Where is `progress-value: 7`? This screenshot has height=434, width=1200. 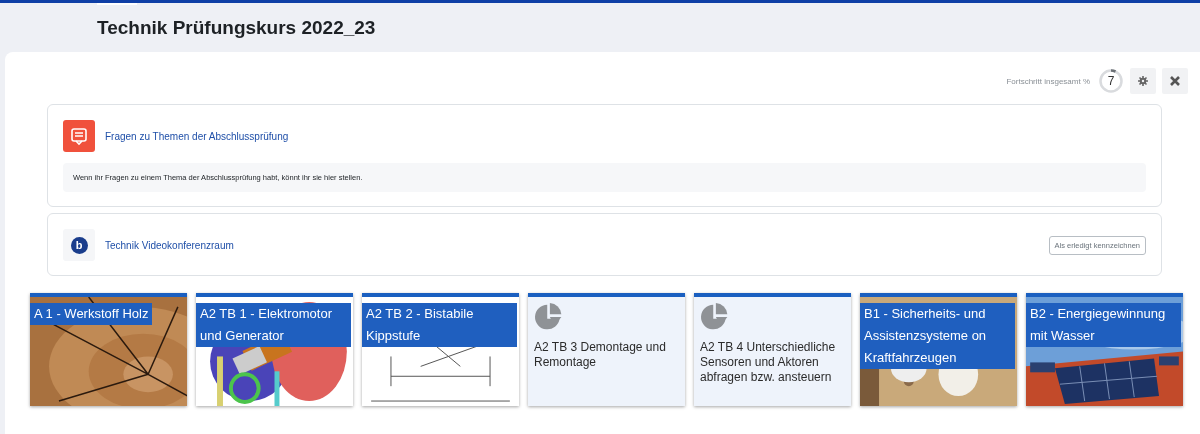
progress-value: 7 is located at coordinates (1111, 81).